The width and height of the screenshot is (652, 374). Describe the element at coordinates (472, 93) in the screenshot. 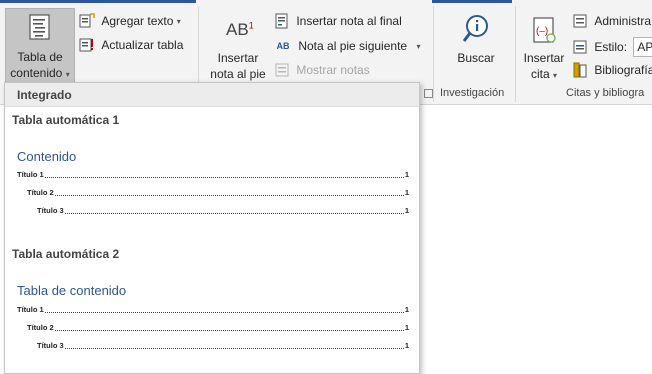

I see `research-group-label: Investigación` at that location.